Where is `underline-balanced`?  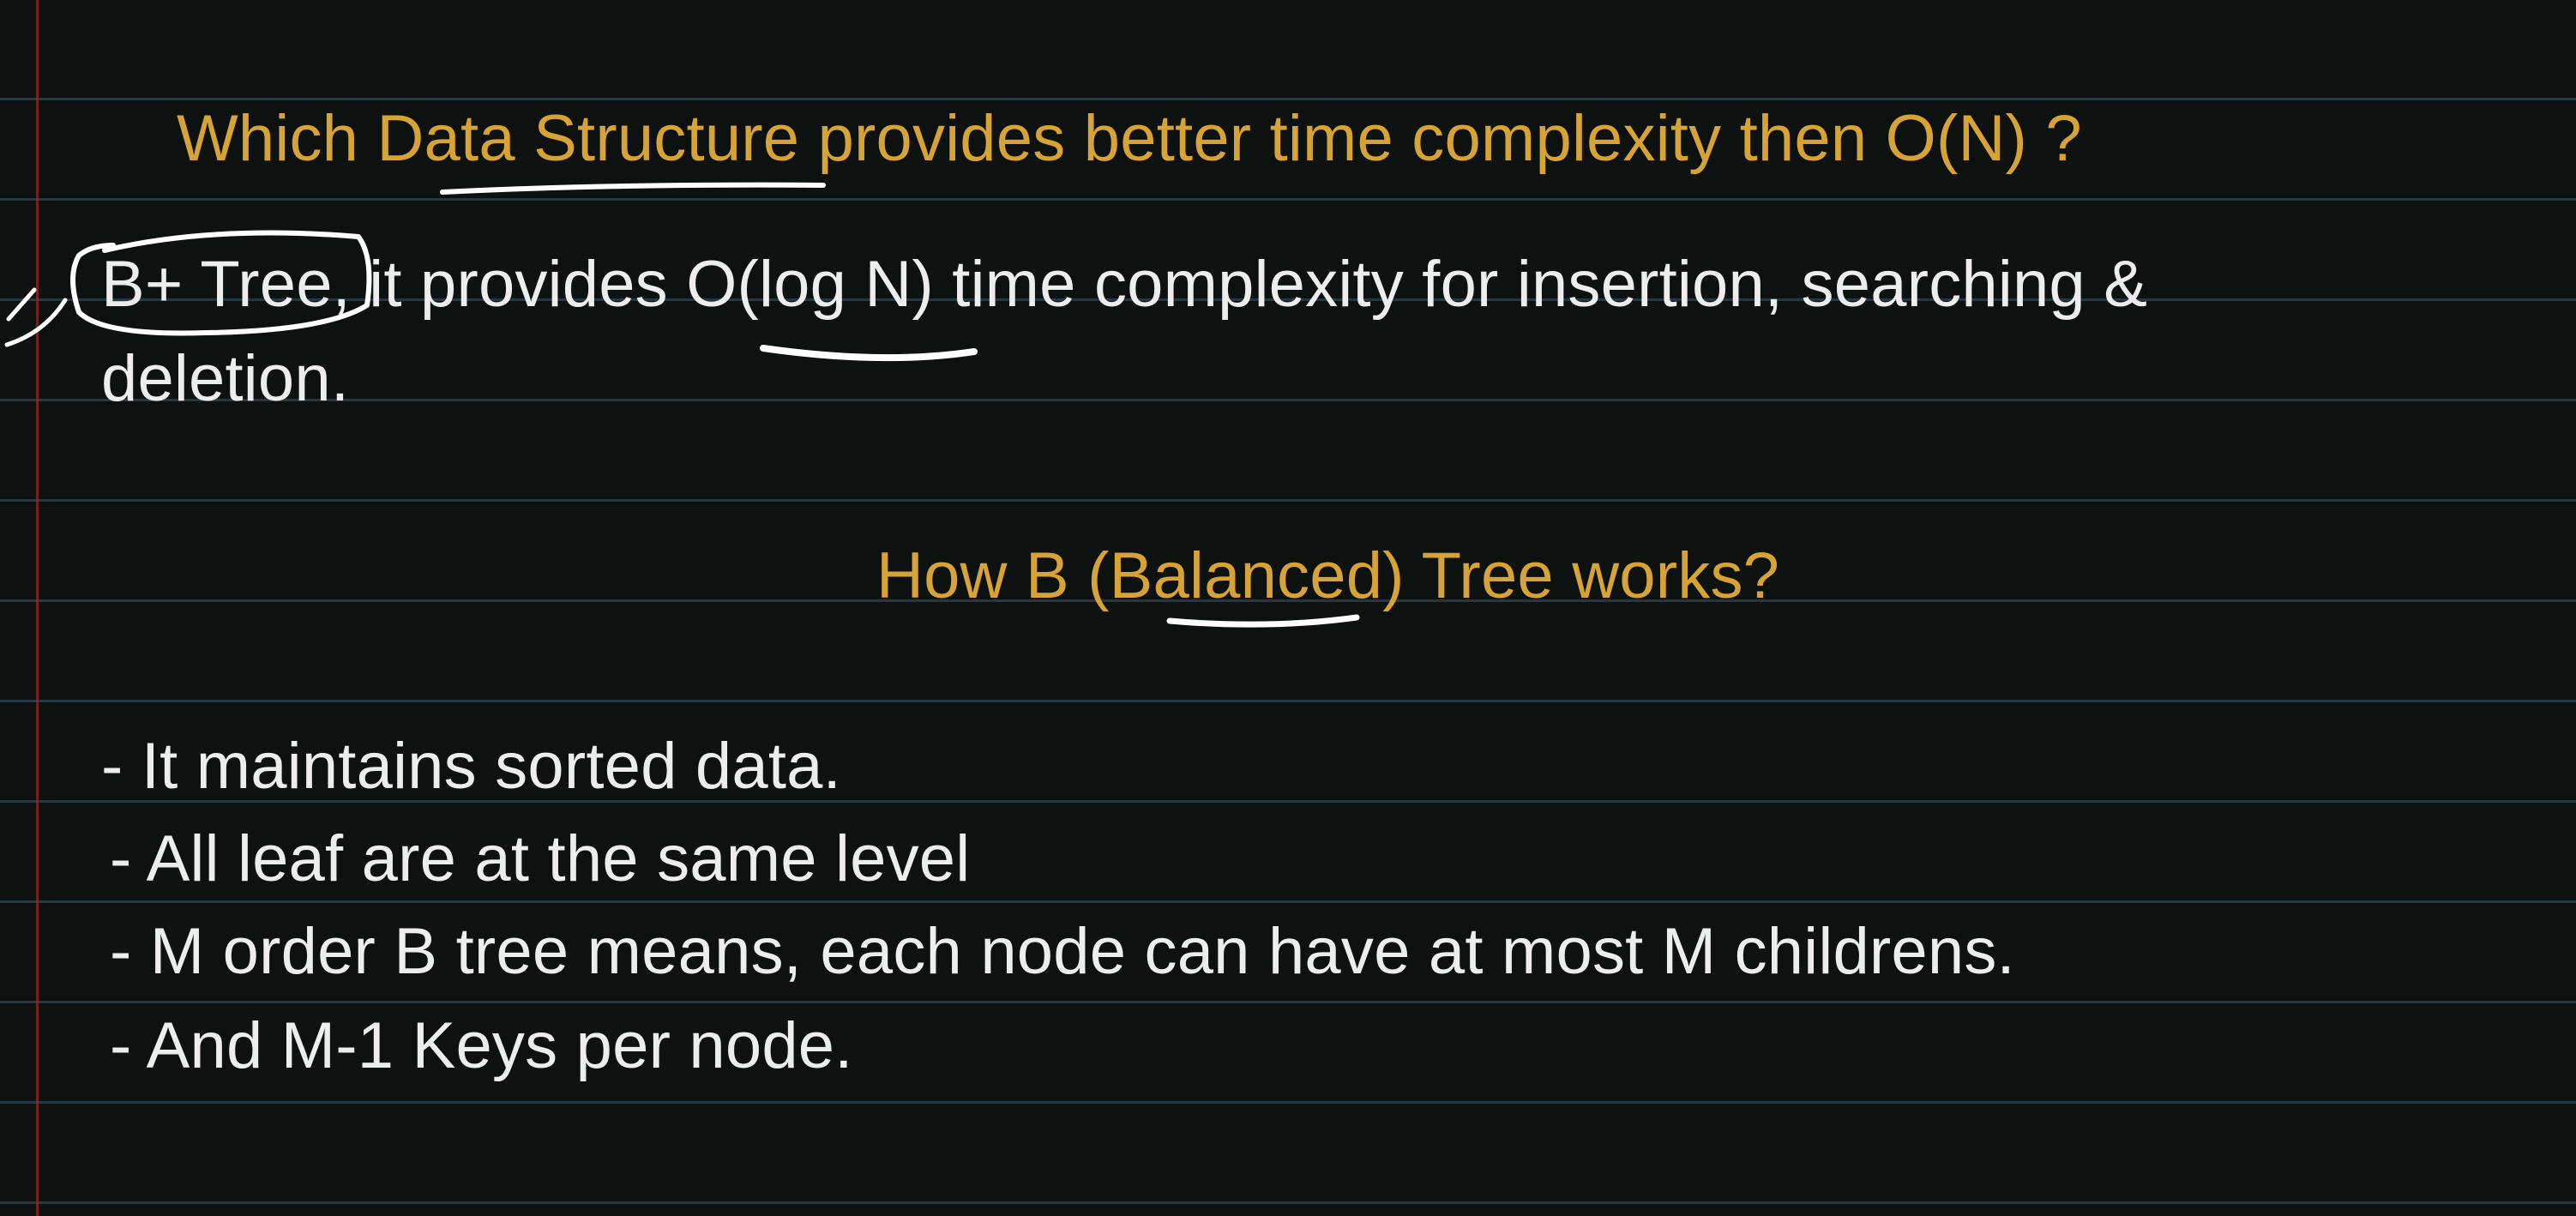 underline-balanced is located at coordinates (1263, 621).